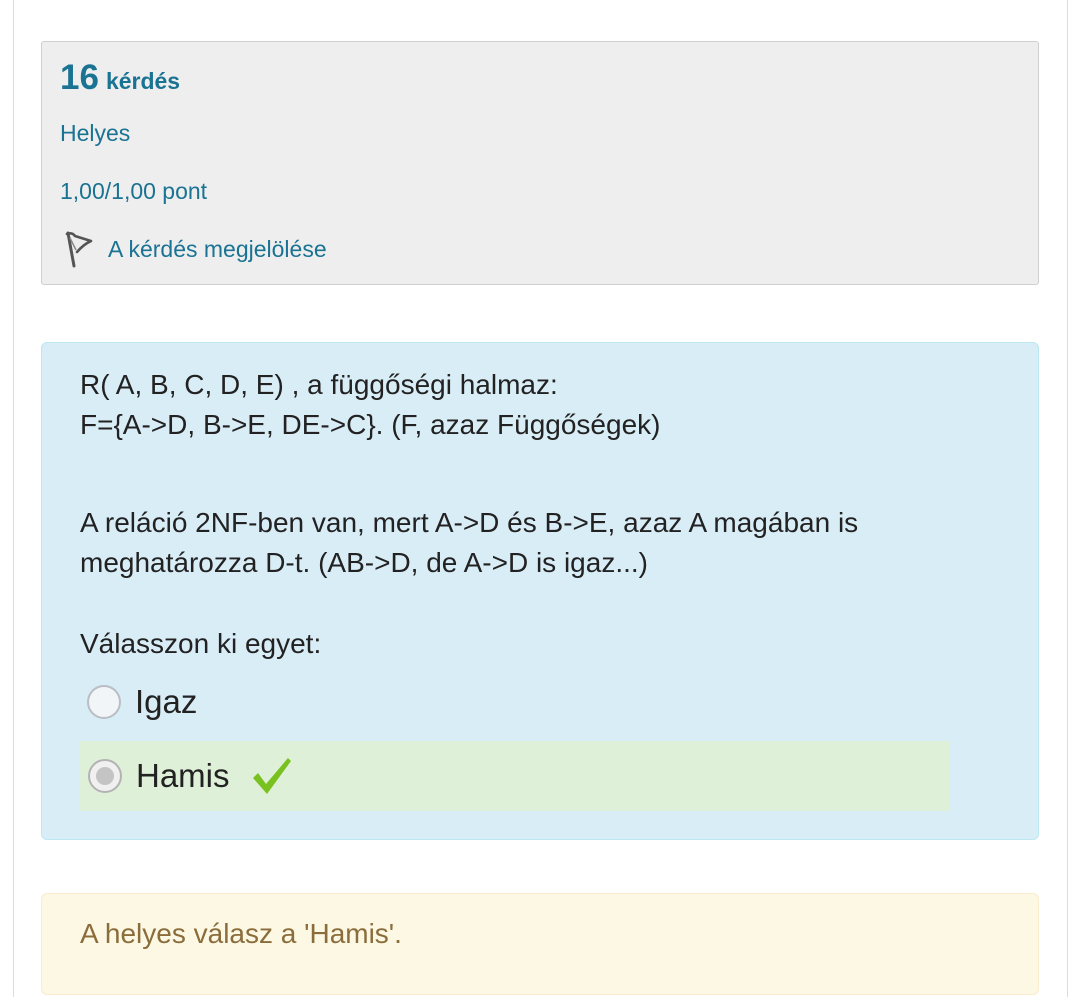 The image size is (1079, 997). Describe the element at coordinates (105, 776) in the screenshot. I see `radio-button-selected` at that location.